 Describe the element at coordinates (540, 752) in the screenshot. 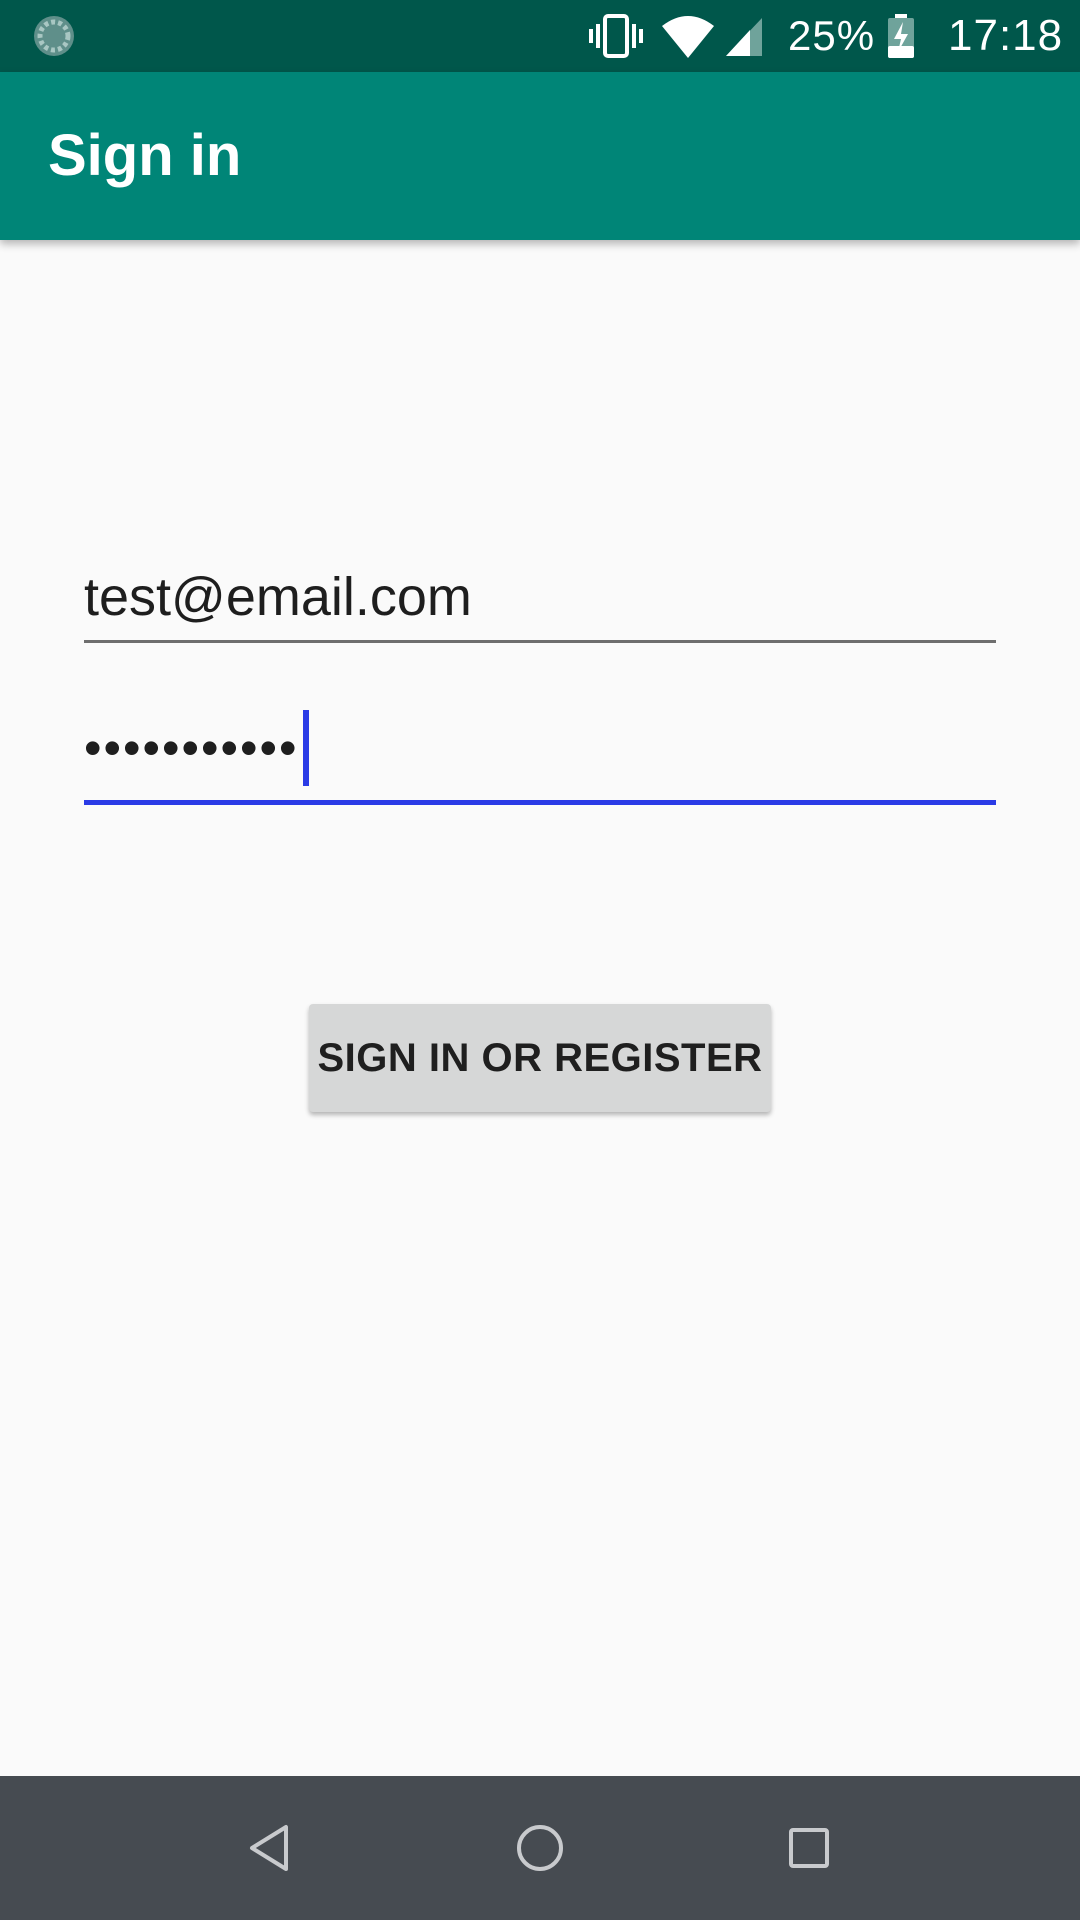

I see `password-field: •••••••••••` at that location.